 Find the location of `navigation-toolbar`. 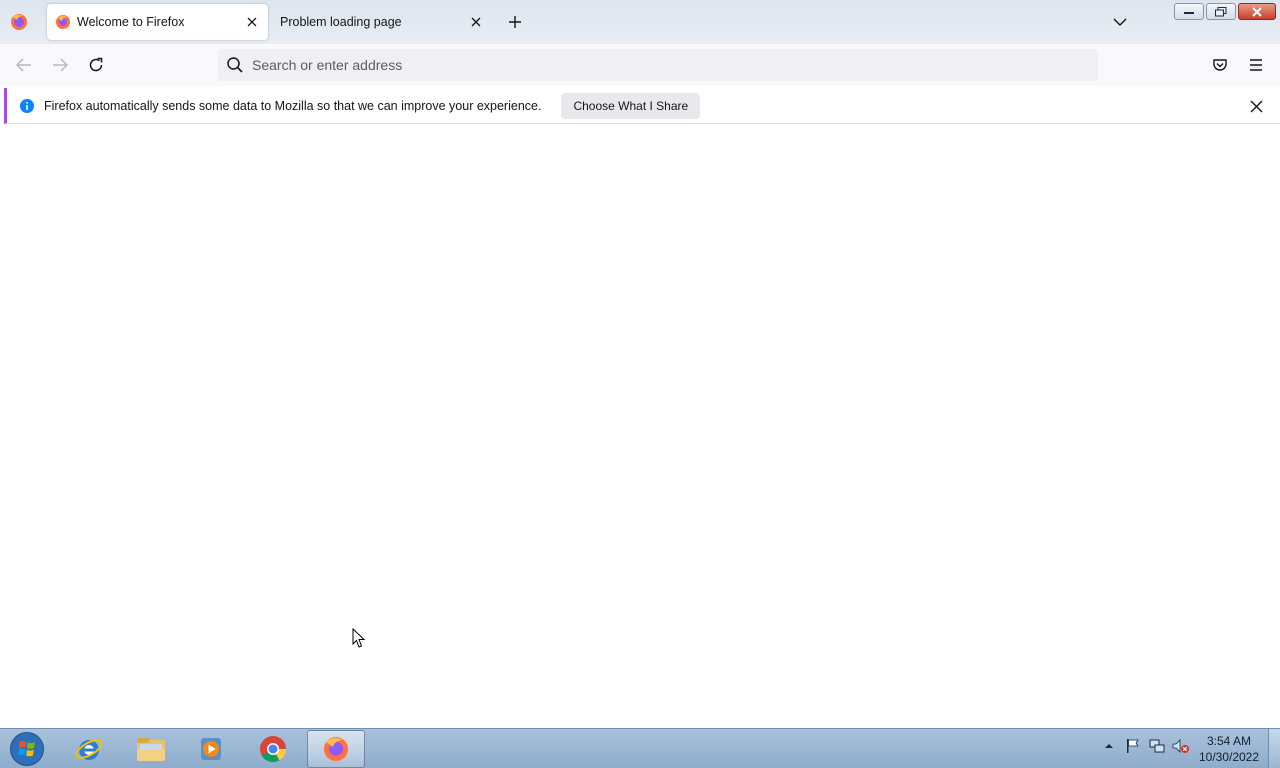

navigation-toolbar is located at coordinates (640, 65).